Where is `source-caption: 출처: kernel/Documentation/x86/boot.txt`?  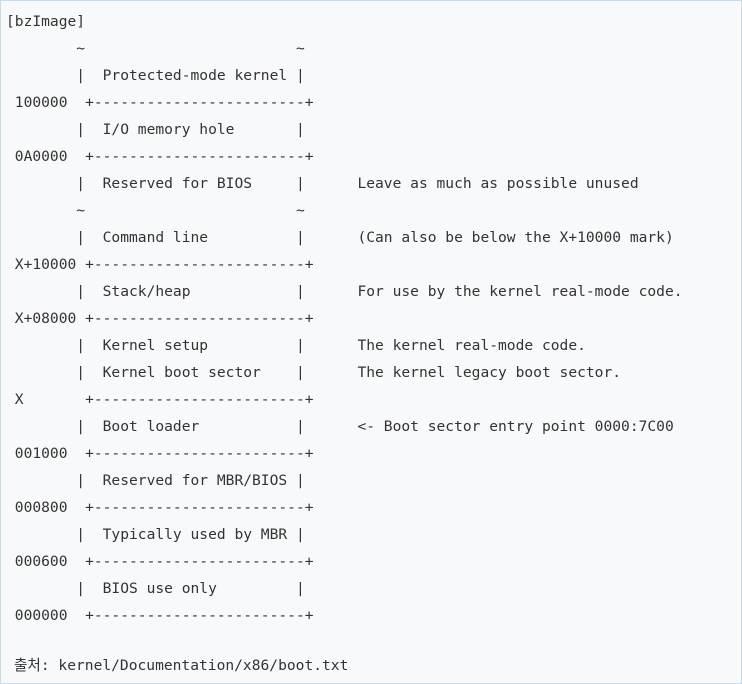
source-caption: 출처: kernel/Documentation/x86/boot.txt is located at coordinates (181, 665).